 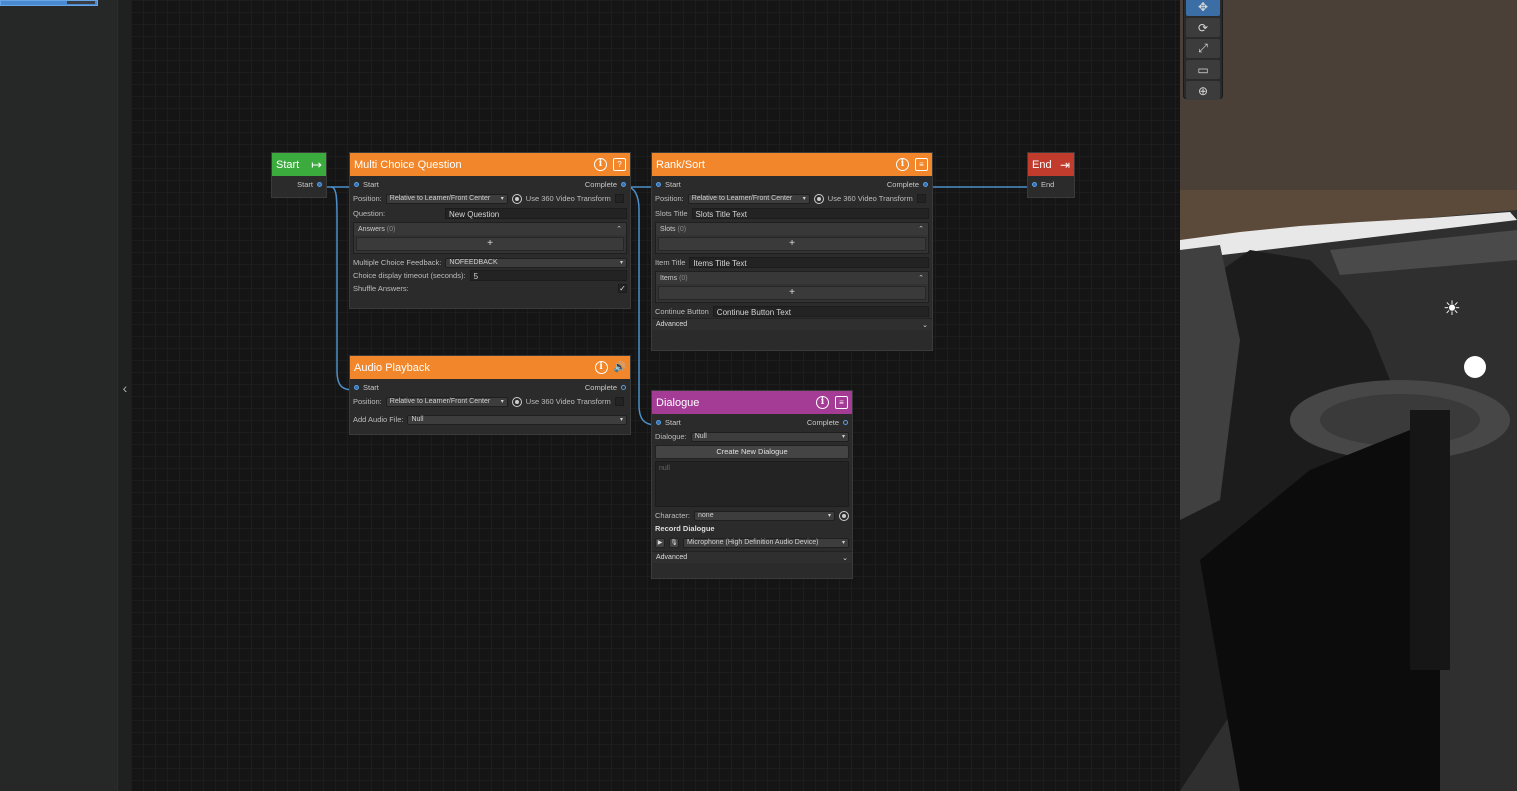 What do you see at coordinates (792, 229) in the screenshot?
I see `rank-slots-header: Slots (0) ⌃` at bounding box center [792, 229].